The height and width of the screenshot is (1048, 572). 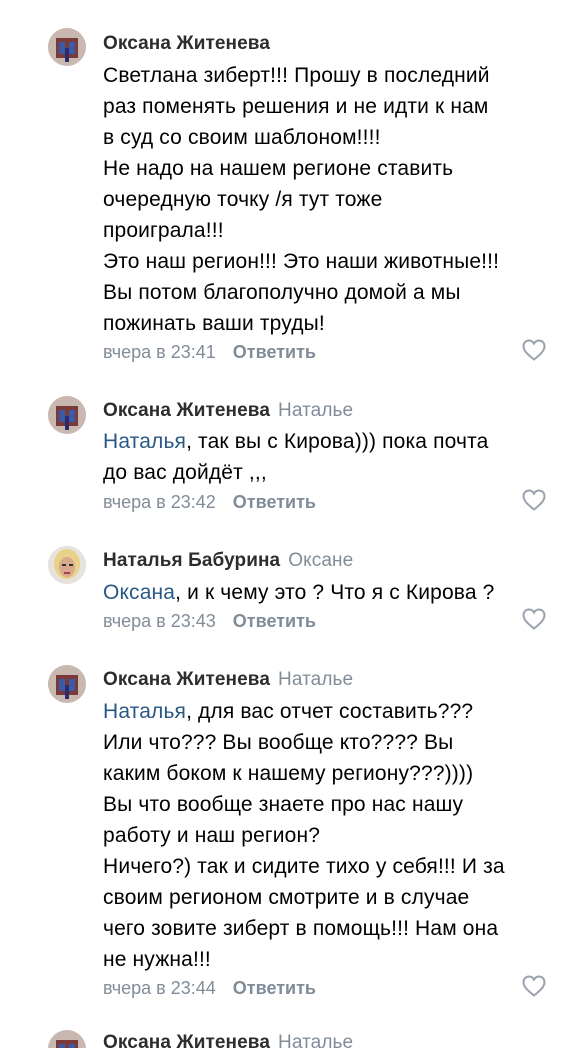 I want to click on comment-time: вчера в 23:42, so click(x=159, y=502).